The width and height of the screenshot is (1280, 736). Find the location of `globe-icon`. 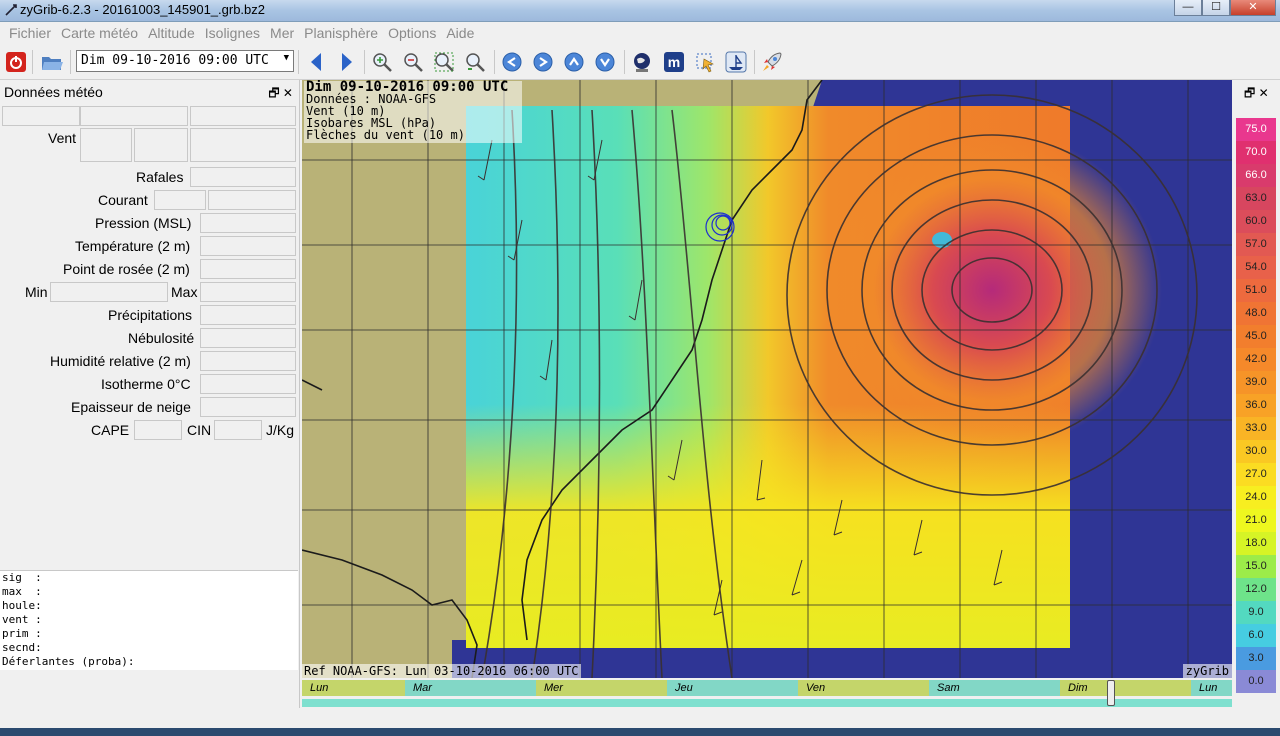

globe-icon is located at coordinates (642, 62).